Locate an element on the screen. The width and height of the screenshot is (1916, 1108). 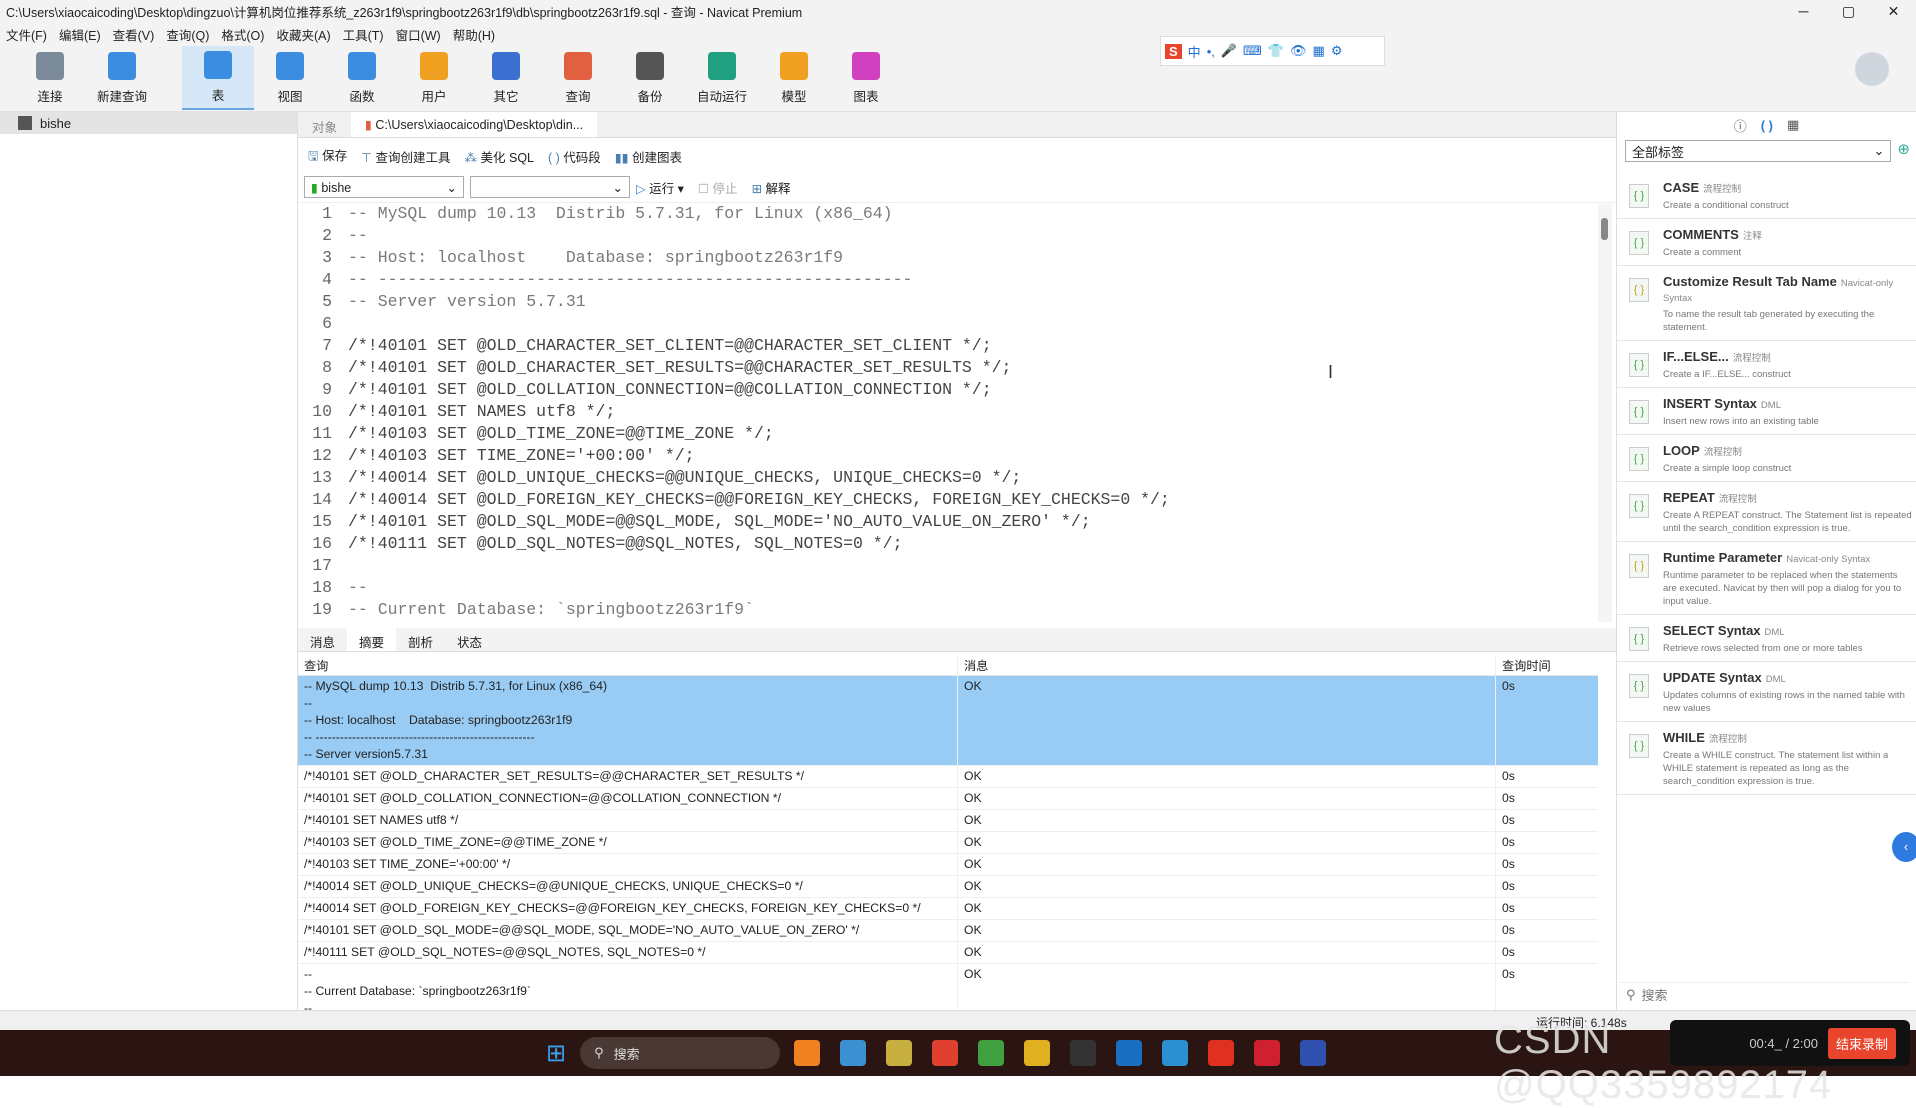
create-chart-button: ▮▮ 创建图表 is located at coordinates (648, 156).